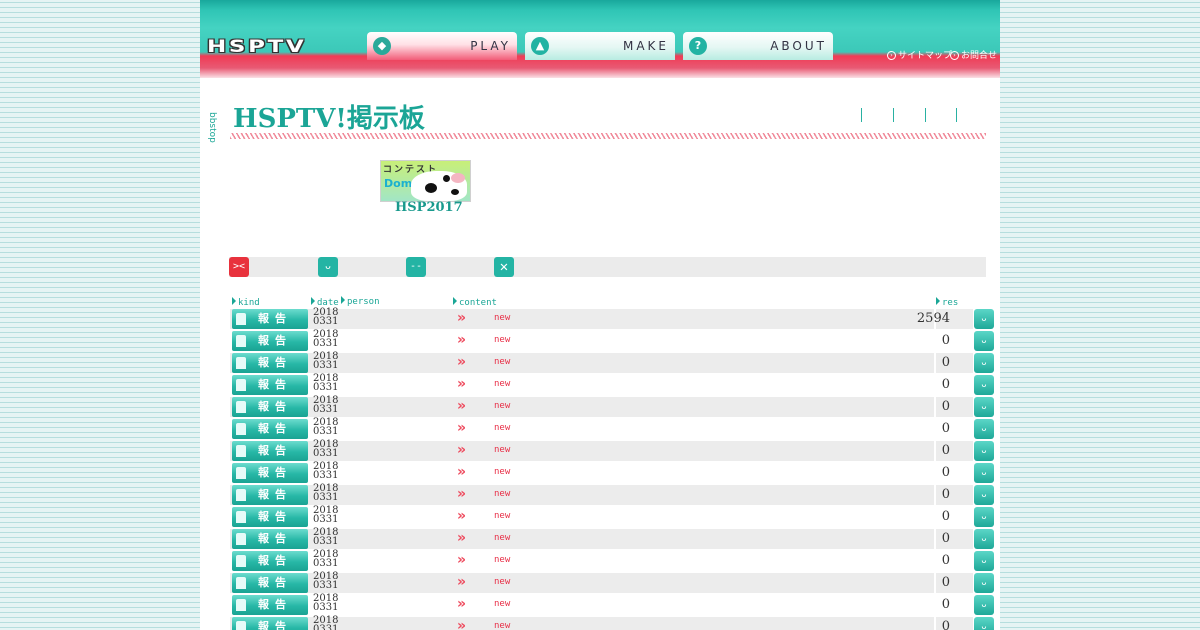 This screenshot has height=630, width=1200. What do you see at coordinates (504, 267) in the screenshot?
I see `close-box-icon: ✕` at bounding box center [504, 267].